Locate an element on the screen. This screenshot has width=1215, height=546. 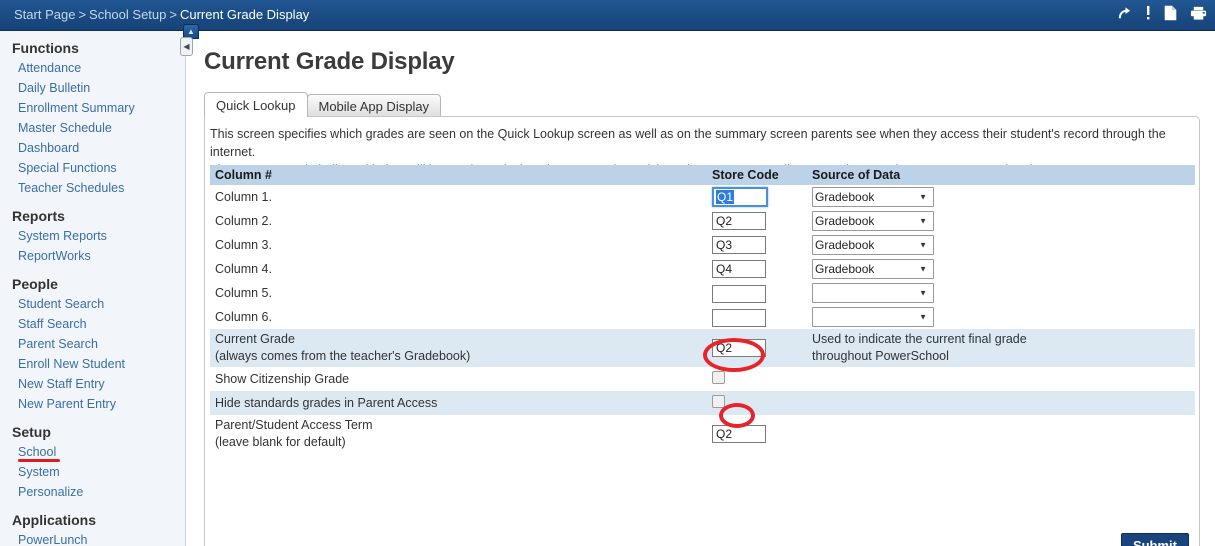
tab-quick-lookup: Quick Lookup is located at coordinates (256, 104).